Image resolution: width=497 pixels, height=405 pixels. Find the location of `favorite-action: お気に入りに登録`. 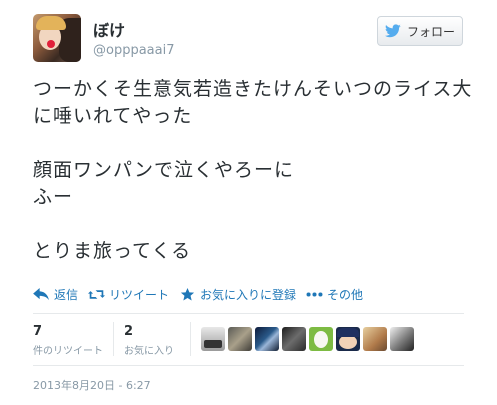

favorite-action: お気に入りに登録 is located at coordinates (237, 294).